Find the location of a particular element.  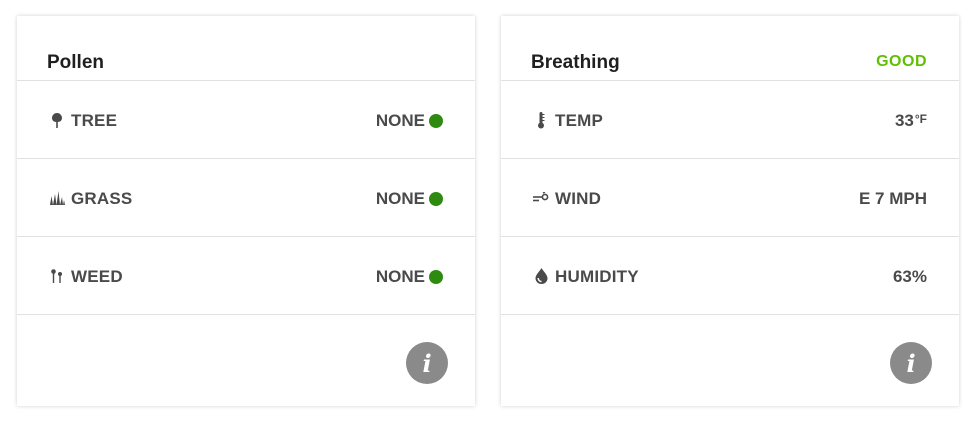

weed-level-dot is located at coordinates (436, 277).